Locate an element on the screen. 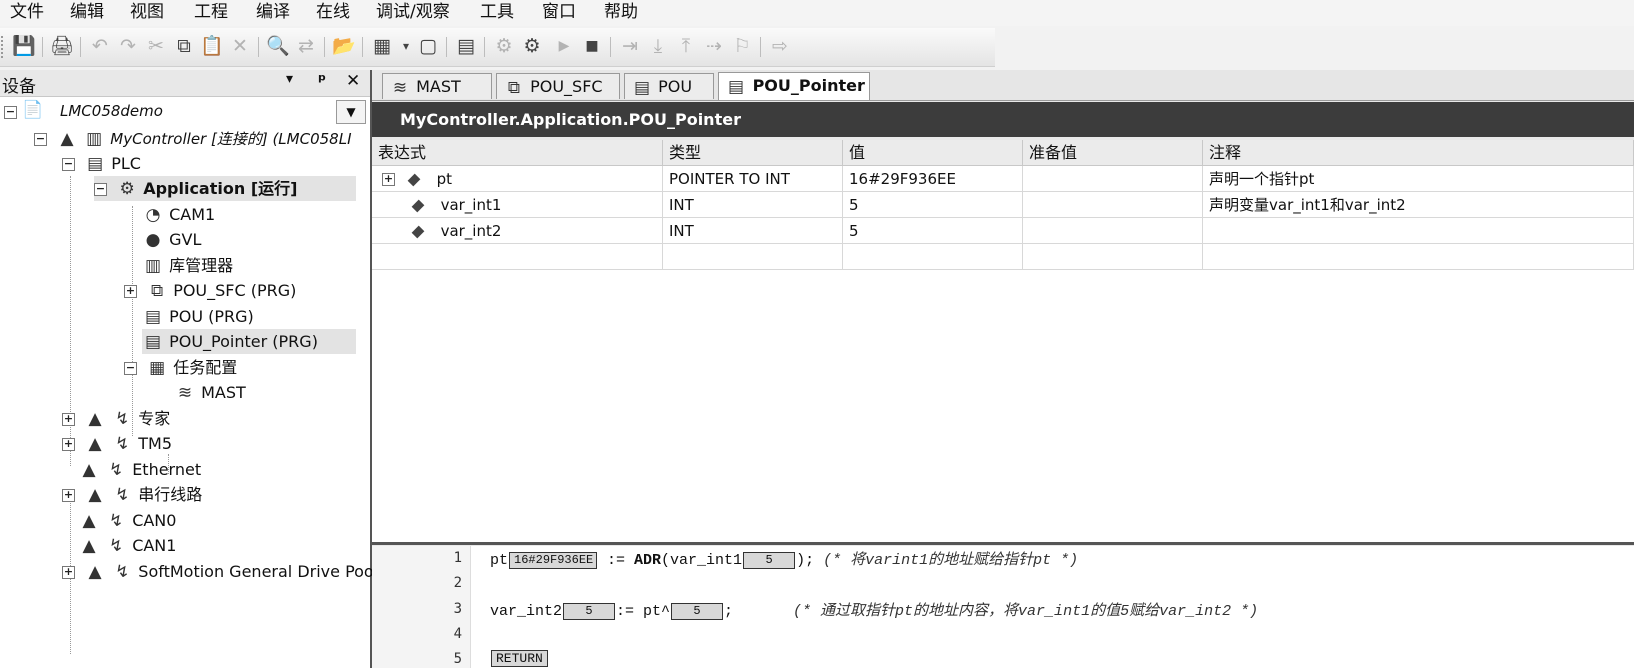 Image resolution: width=1634 pixels, height=668 pixels. save-icon: 💾 is located at coordinates (24, 46).